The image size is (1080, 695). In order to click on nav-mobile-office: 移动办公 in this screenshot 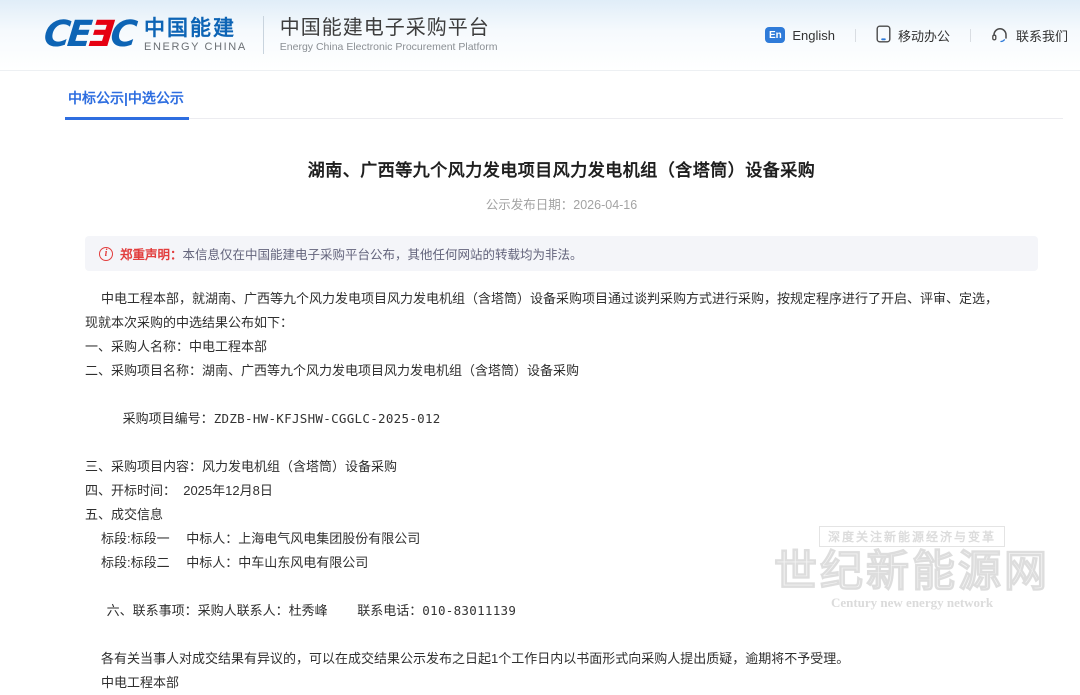, I will do `click(913, 35)`.